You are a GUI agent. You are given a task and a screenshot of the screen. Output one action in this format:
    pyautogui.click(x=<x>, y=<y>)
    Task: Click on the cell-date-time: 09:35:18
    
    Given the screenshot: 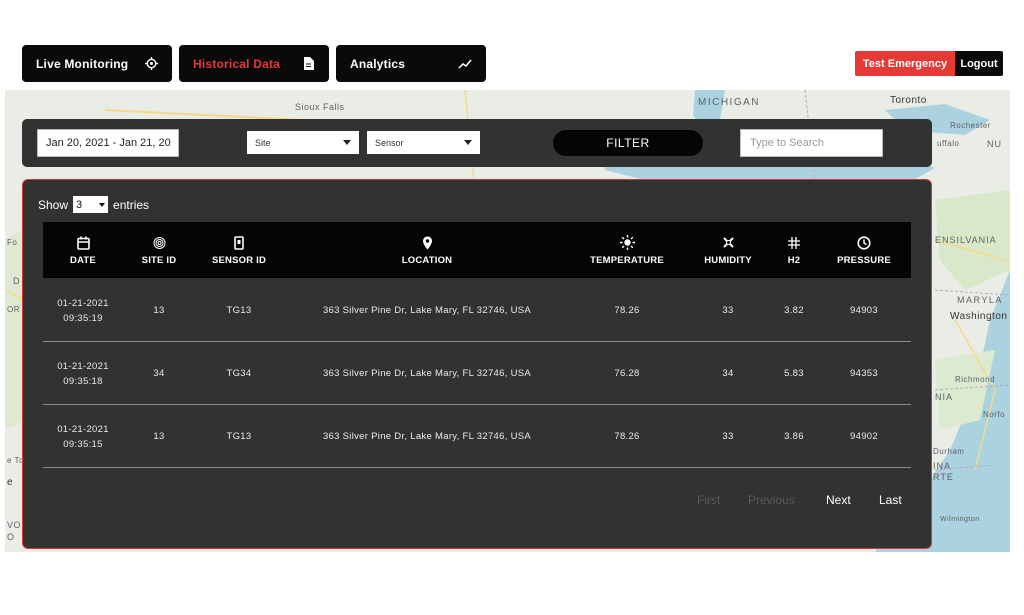 What is the action you would take?
    pyautogui.click(x=83, y=381)
    